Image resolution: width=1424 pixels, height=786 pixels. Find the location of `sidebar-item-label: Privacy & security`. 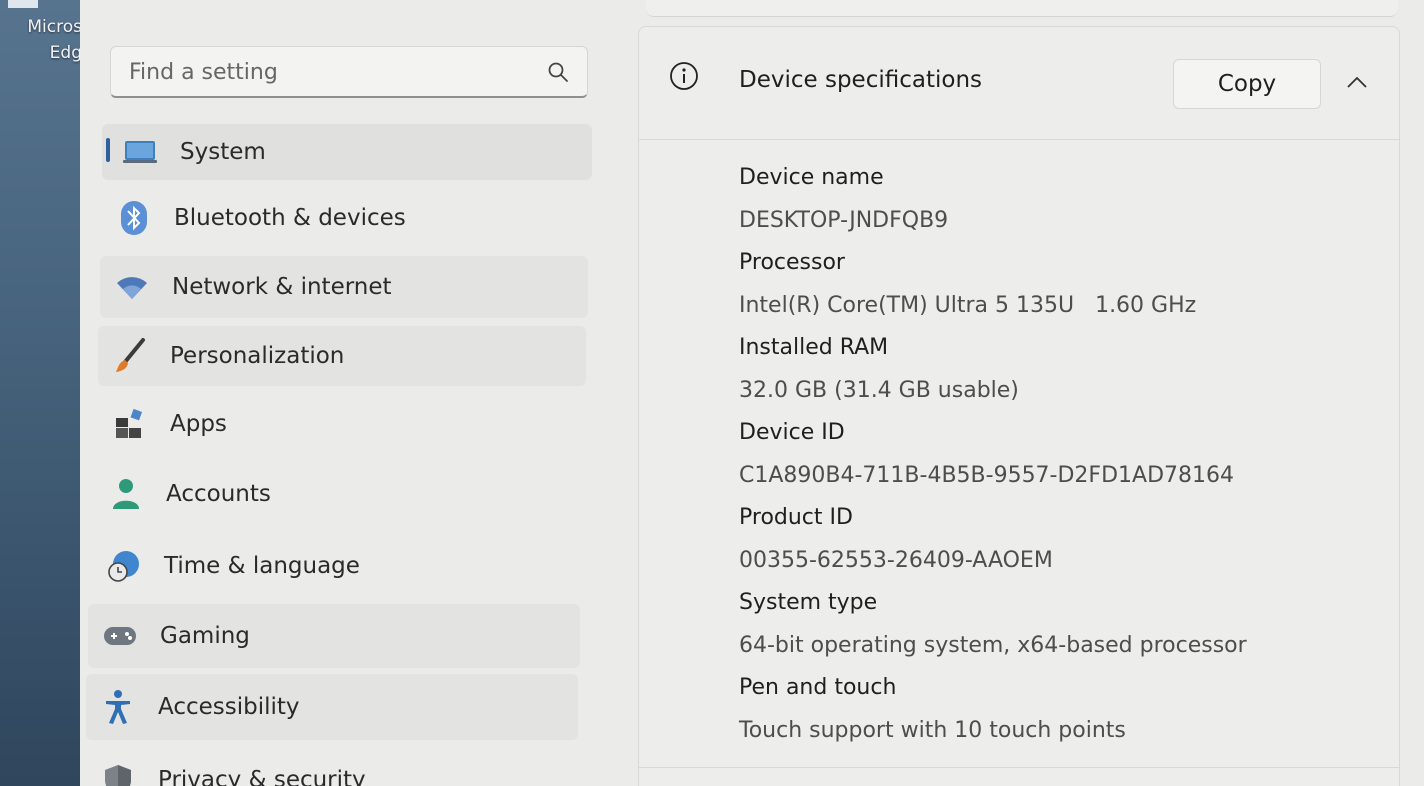

sidebar-item-label: Privacy & security is located at coordinates (262, 776).